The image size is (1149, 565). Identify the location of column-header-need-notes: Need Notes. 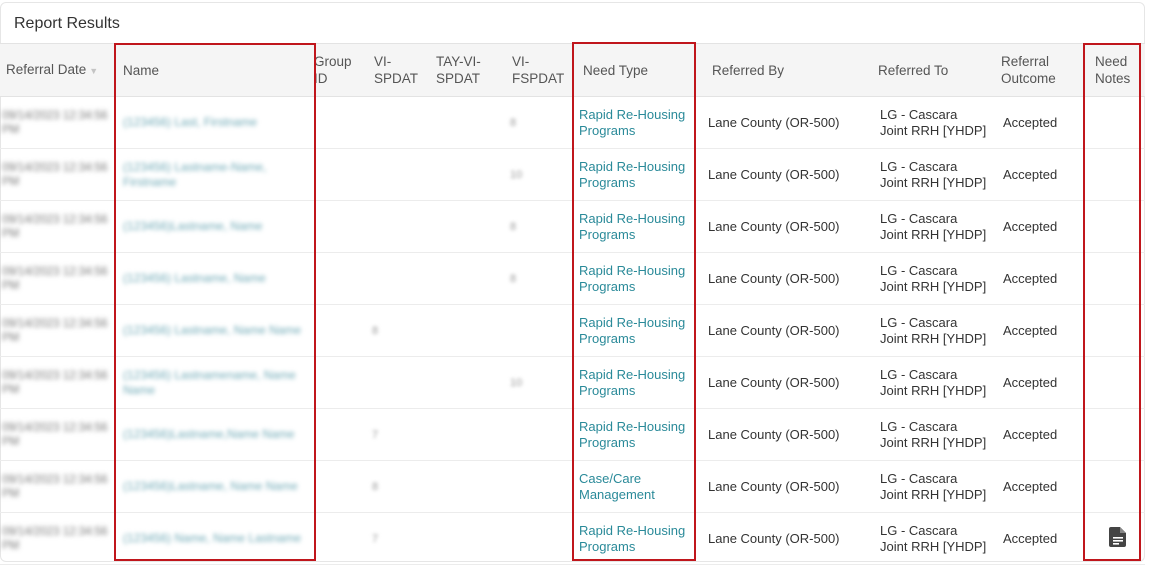
(1115, 70).